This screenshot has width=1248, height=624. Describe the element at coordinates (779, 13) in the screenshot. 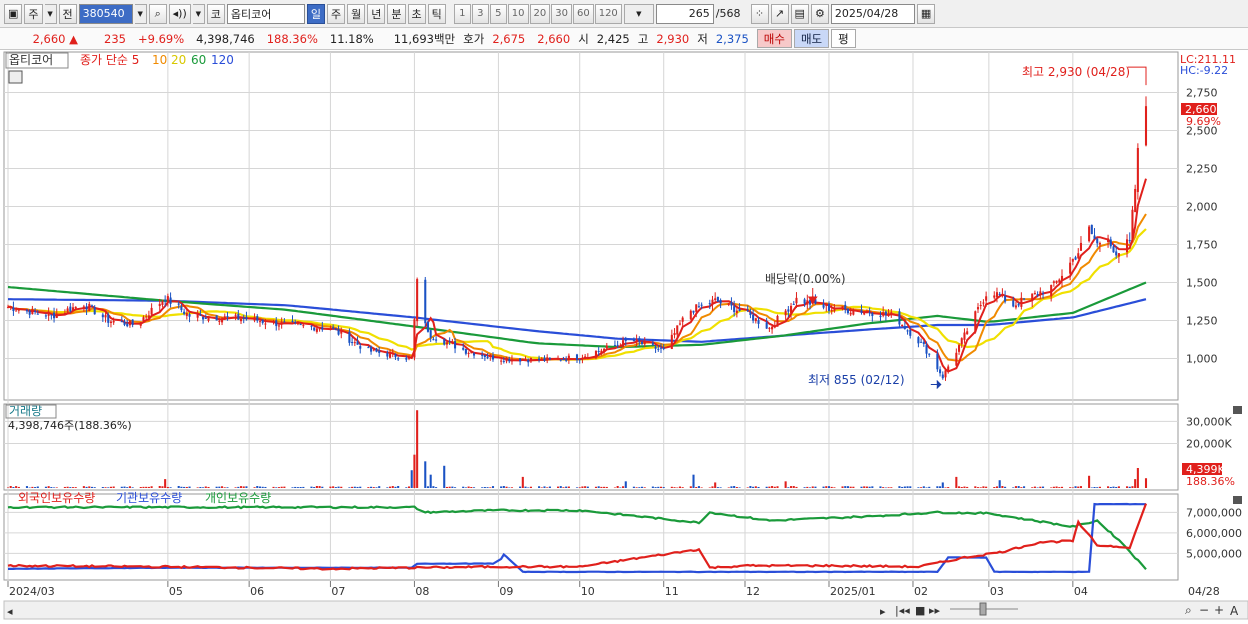

I see `draw-tool-icon: ↗` at that location.